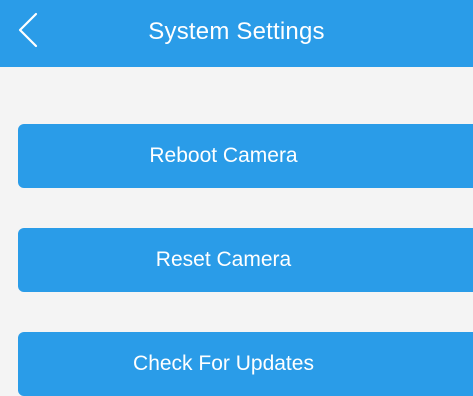  Describe the element at coordinates (223, 259) in the screenshot. I see `reset-camera-label: Reset Camera` at that location.